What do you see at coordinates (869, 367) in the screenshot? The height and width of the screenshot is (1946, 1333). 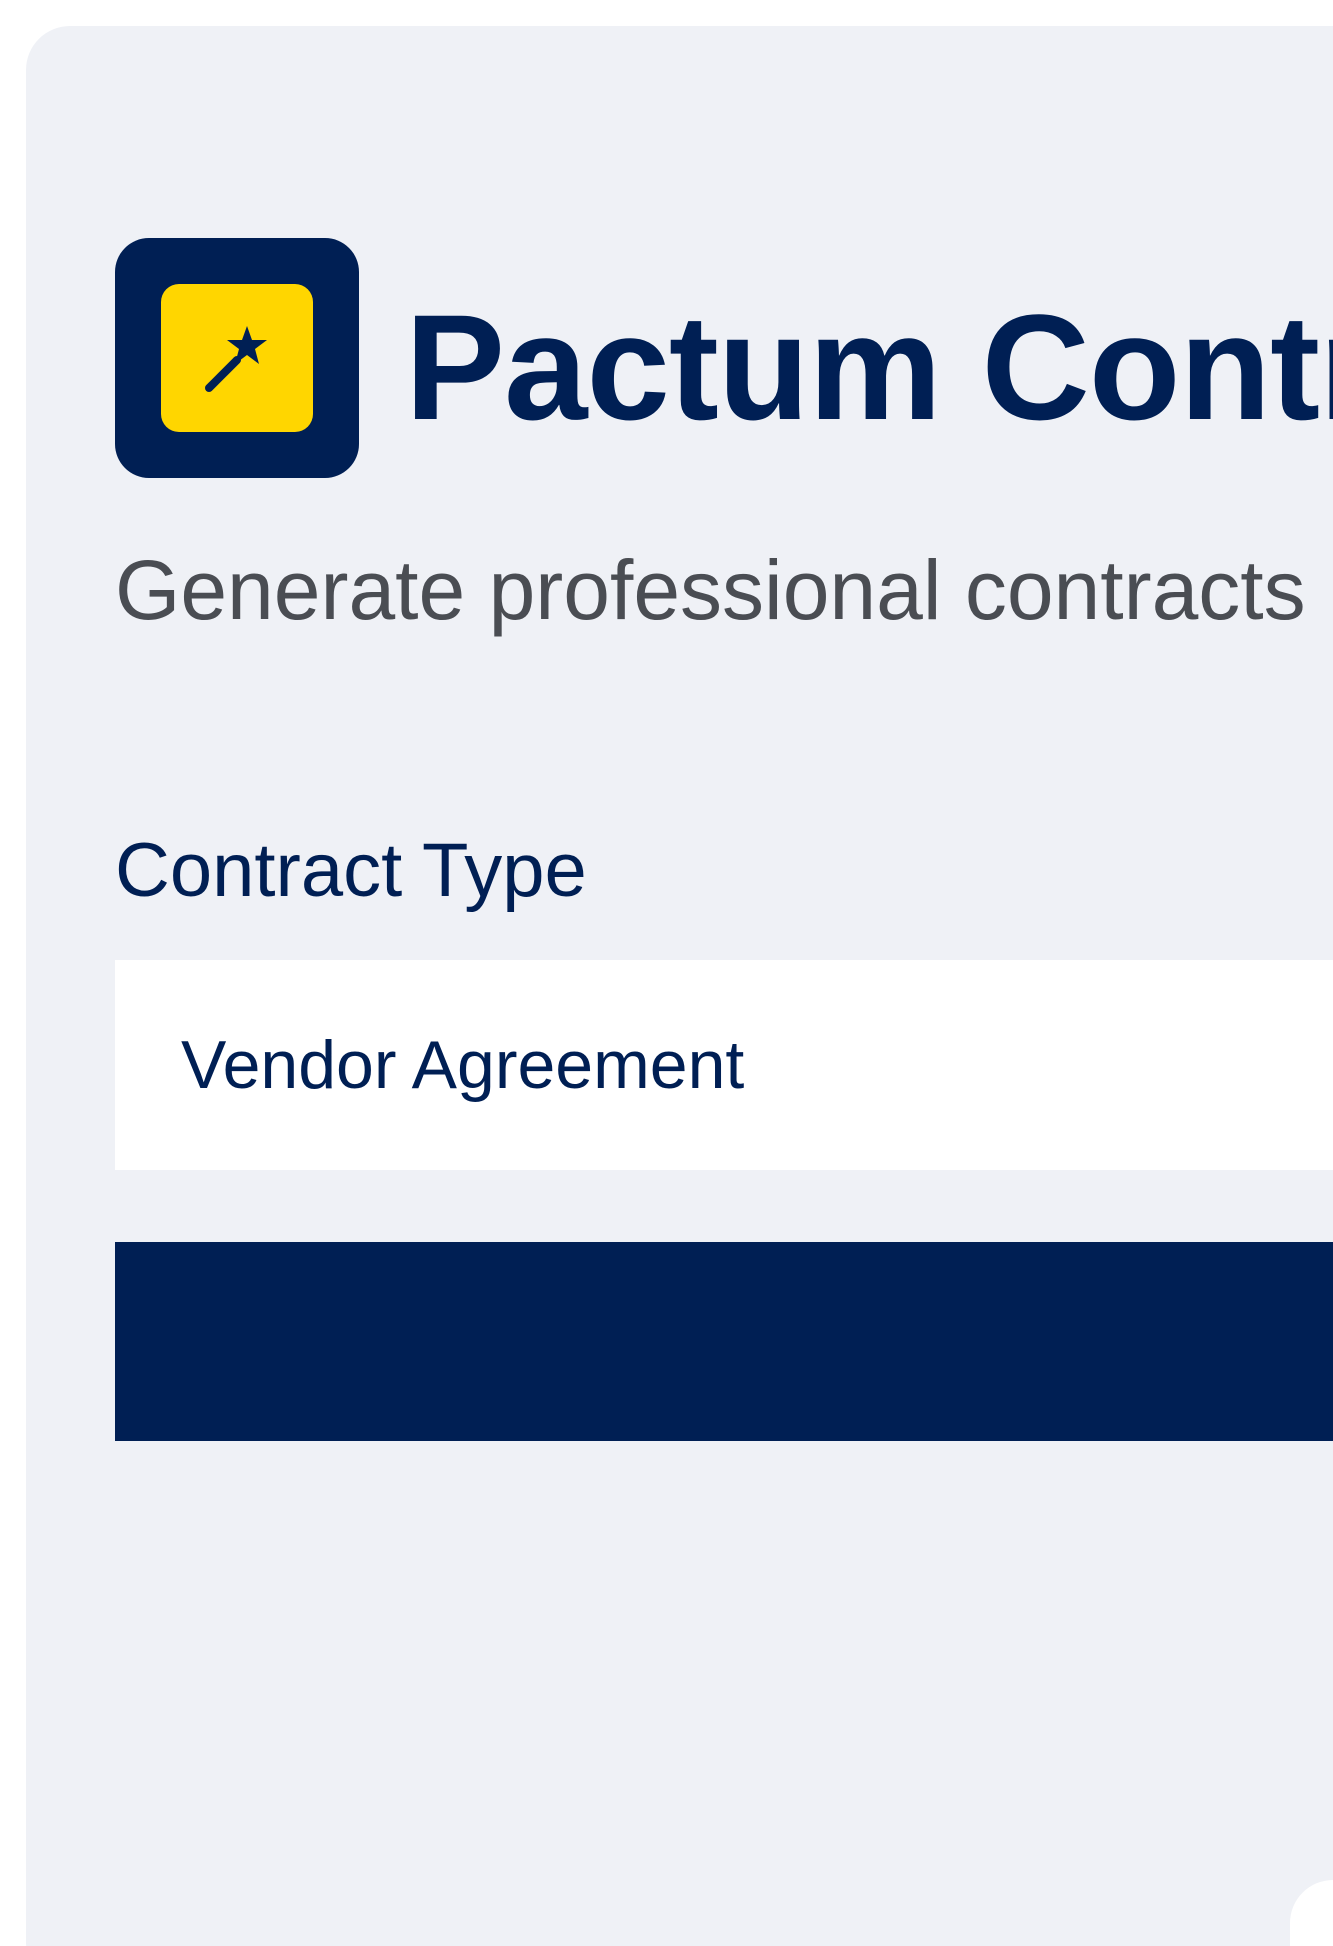 I see `page-title: Pactum Contra` at bounding box center [869, 367].